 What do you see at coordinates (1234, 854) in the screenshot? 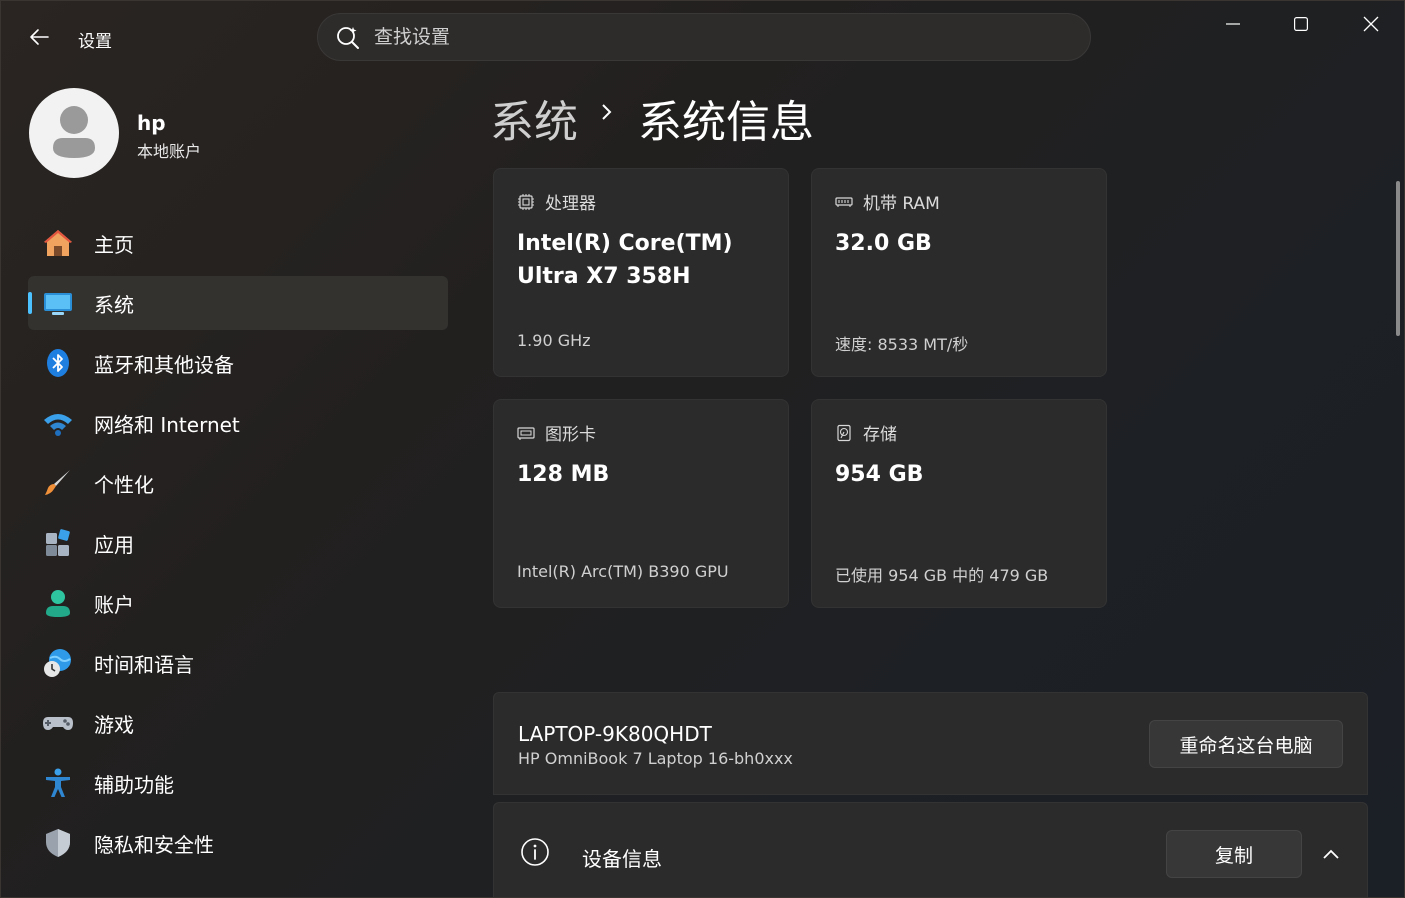
I see `copy-button: 复制` at bounding box center [1234, 854].